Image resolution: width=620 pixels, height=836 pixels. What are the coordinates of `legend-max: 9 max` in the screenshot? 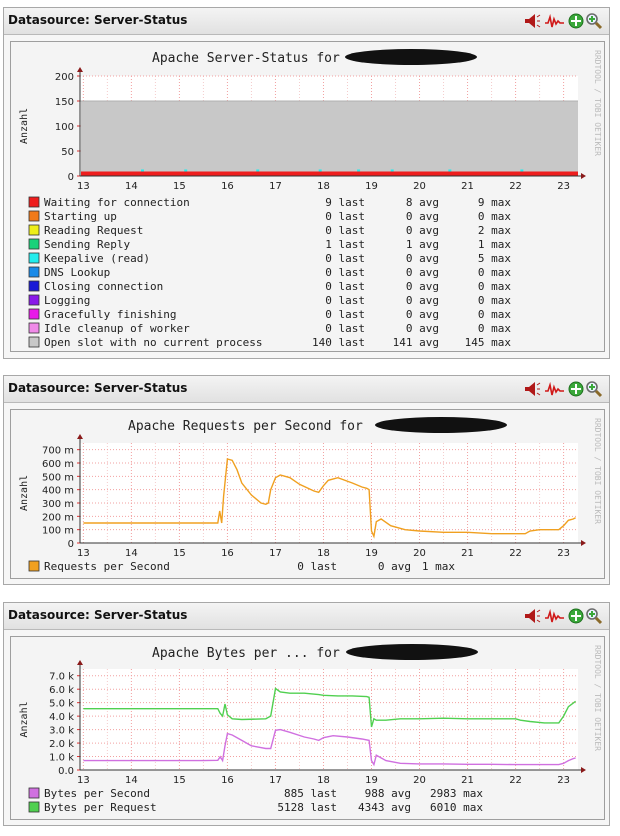 It's located at (494, 202).